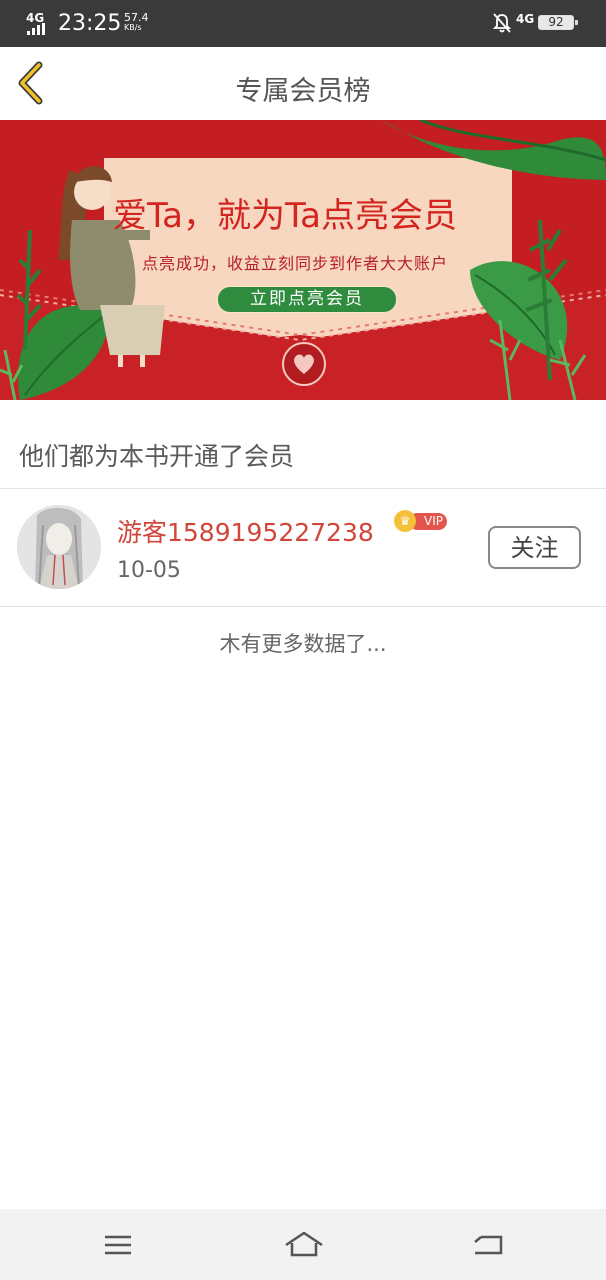 Image resolution: width=606 pixels, height=1280 pixels. I want to click on clock: 23:25, so click(90, 23).